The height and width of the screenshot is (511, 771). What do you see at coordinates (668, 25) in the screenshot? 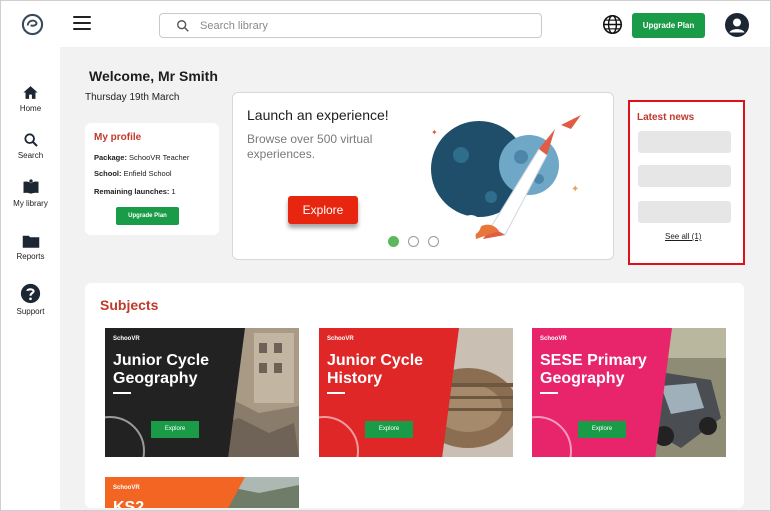
I see `upgrade-plan-button: Upgrade Plan` at bounding box center [668, 25].